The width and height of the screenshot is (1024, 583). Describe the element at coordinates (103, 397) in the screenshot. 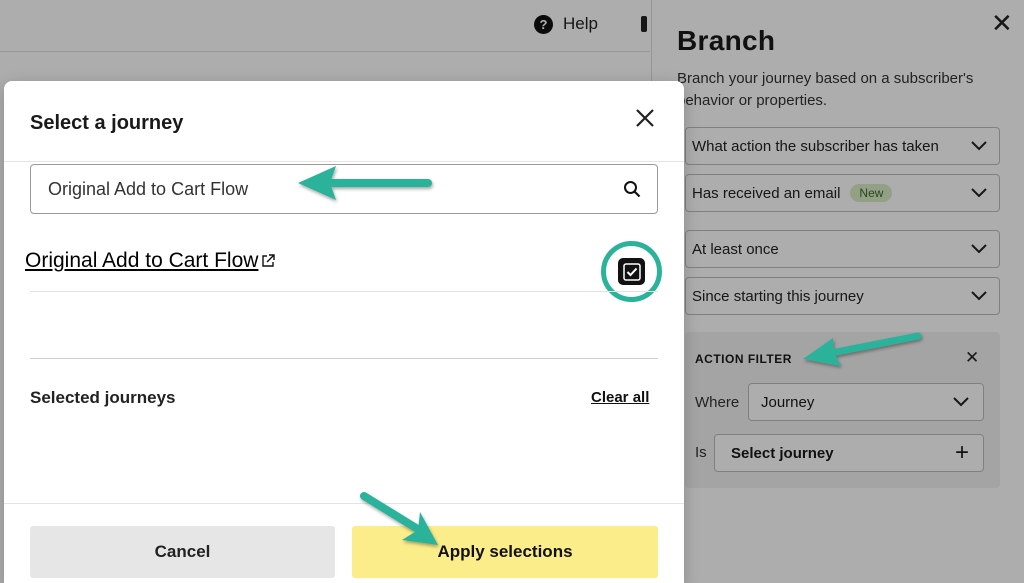

I see `selected-journeys-heading: Selected journeys` at that location.